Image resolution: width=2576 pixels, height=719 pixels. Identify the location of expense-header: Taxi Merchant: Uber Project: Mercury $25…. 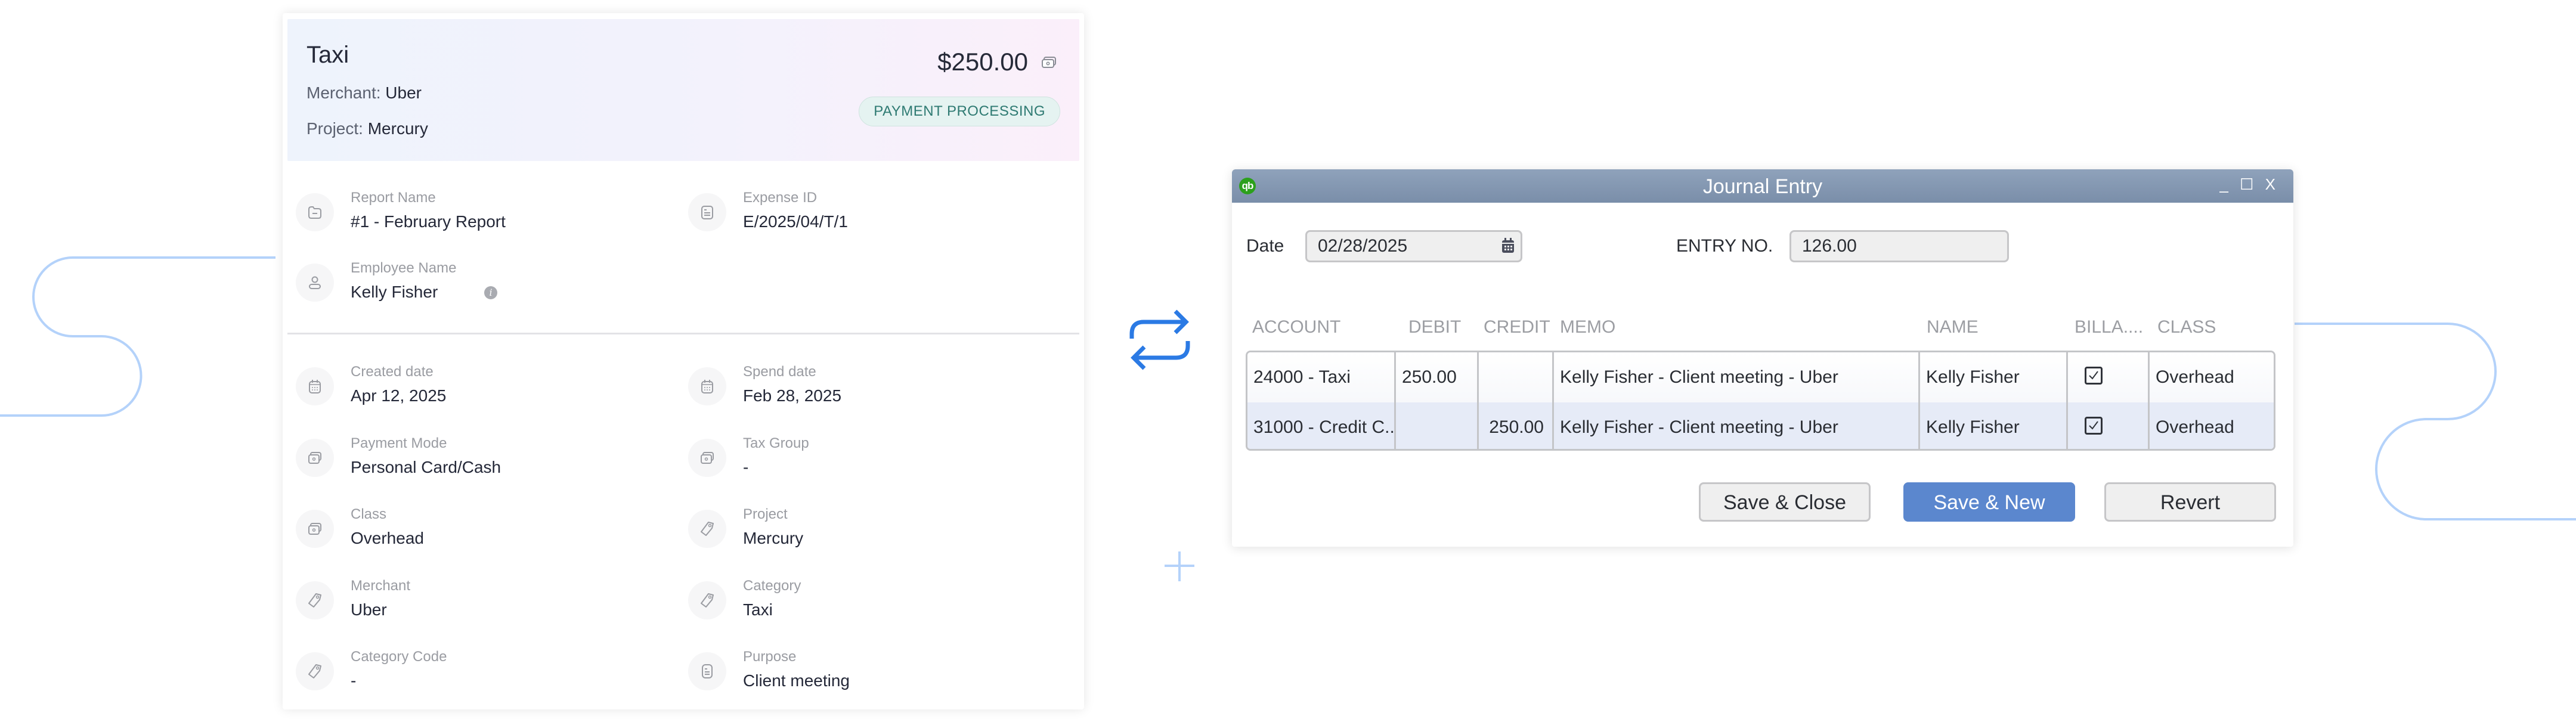
(683, 90).